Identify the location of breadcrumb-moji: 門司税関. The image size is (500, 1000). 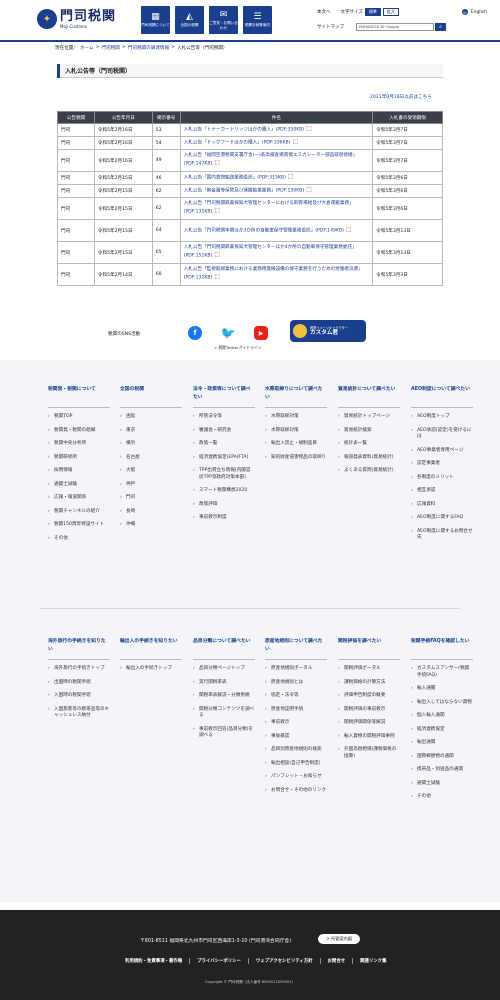
(111, 48).